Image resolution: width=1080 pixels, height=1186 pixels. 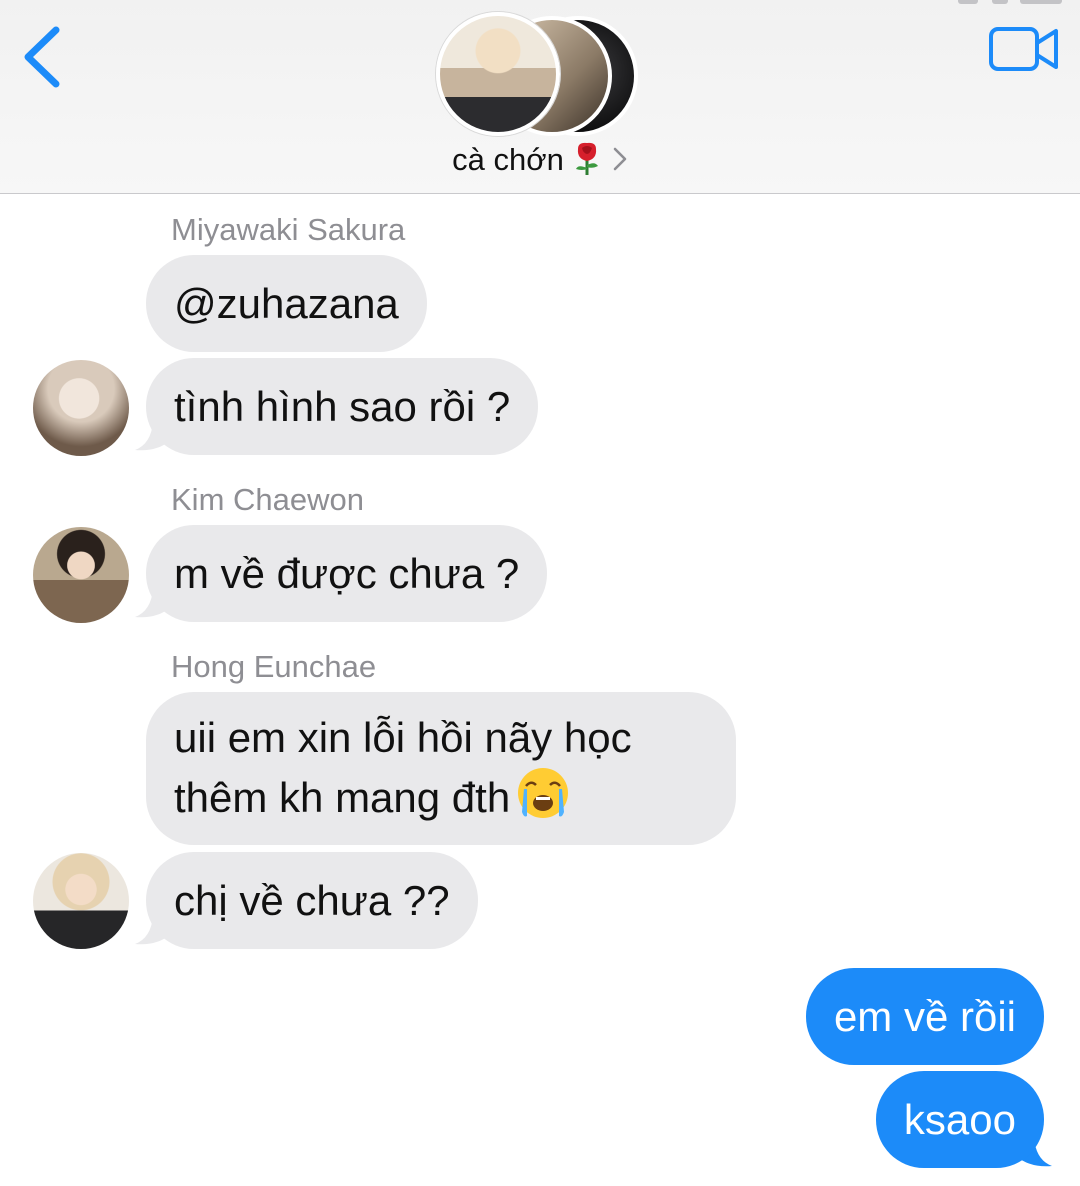 What do you see at coordinates (620, 159) in the screenshot?
I see `chevron-right-icon` at bounding box center [620, 159].